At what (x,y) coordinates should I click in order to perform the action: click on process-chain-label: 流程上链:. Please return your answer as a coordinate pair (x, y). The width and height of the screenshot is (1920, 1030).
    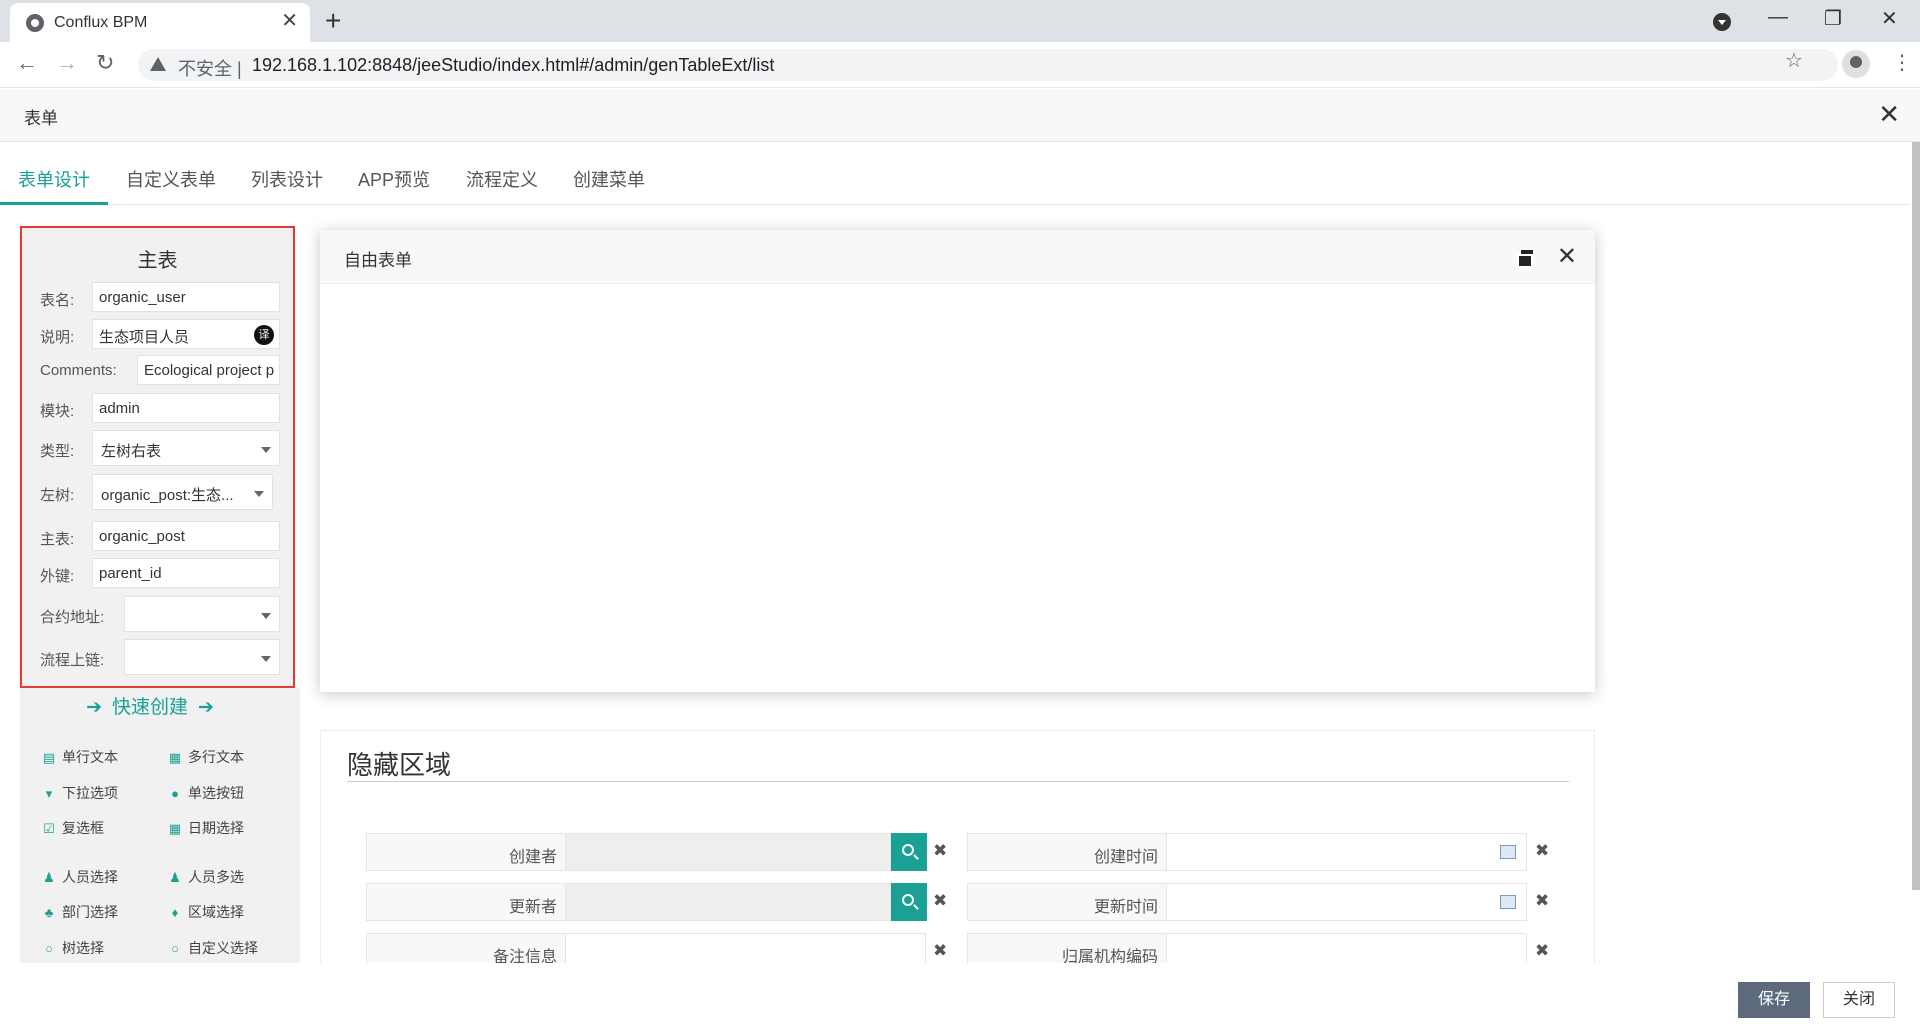
    Looking at the image, I should click on (72, 660).